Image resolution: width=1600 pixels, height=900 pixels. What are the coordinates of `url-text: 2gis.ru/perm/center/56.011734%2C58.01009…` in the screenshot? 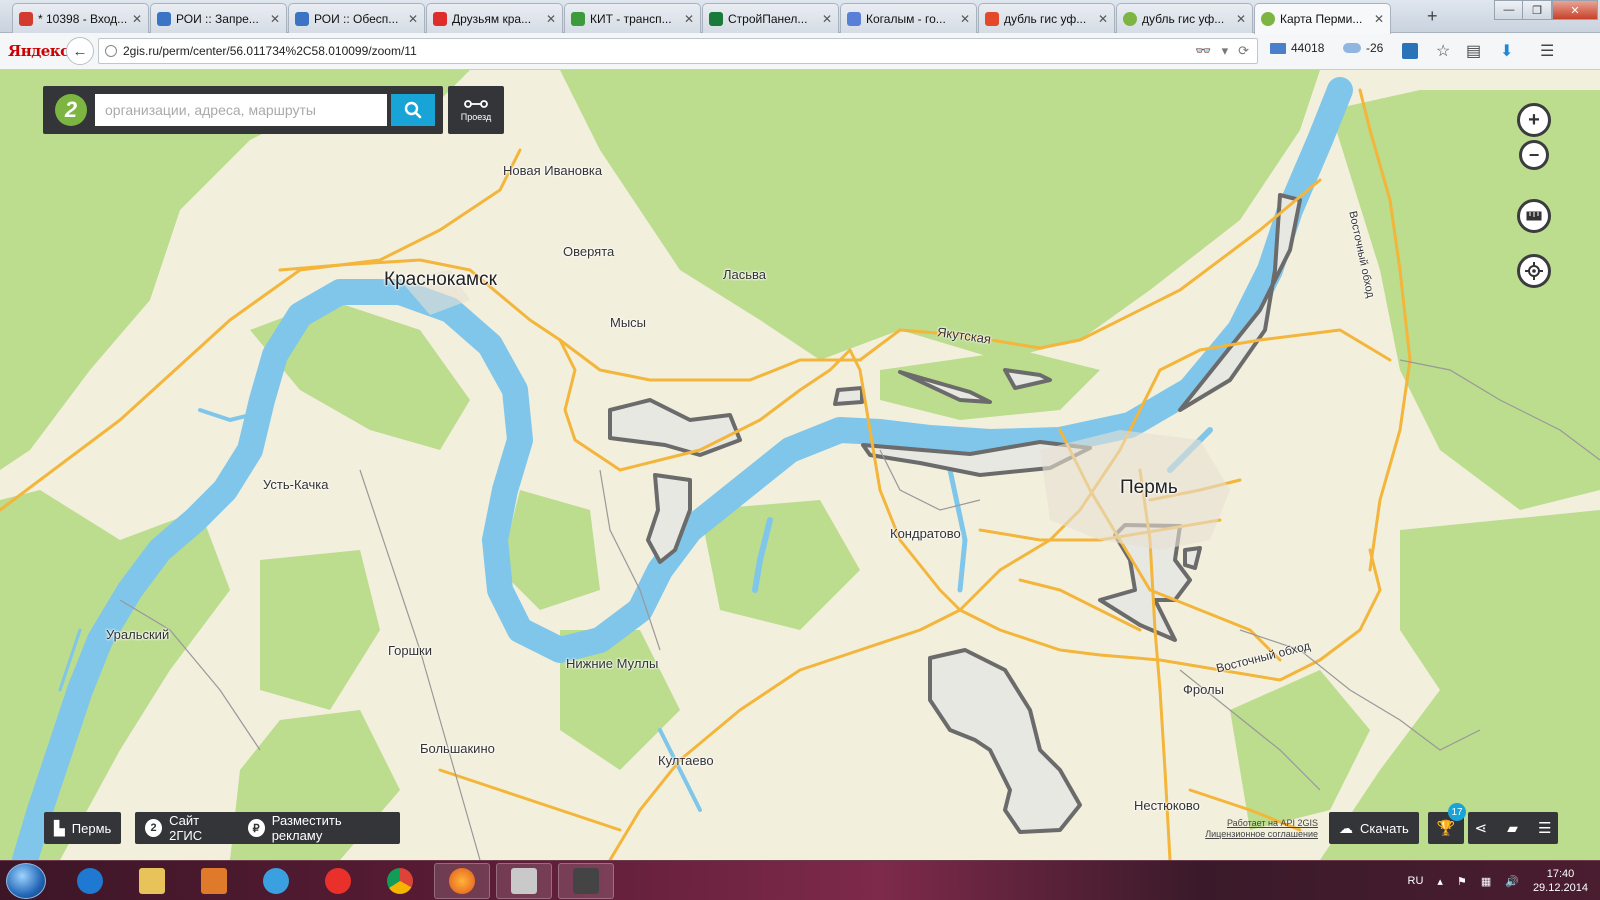 It's located at (270, 51).